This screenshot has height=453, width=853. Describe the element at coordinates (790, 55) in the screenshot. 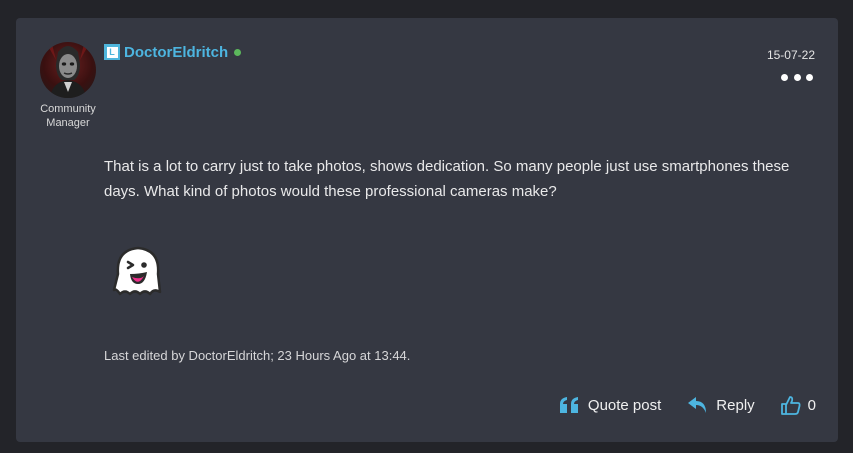

I see `post-date: 15-07-22` at that location.